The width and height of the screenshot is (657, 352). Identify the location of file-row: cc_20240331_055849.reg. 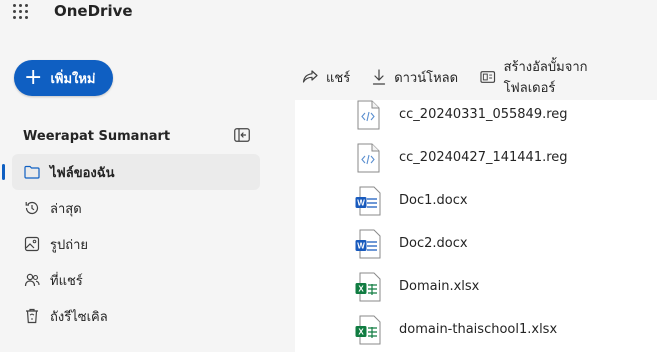
(476, 114).